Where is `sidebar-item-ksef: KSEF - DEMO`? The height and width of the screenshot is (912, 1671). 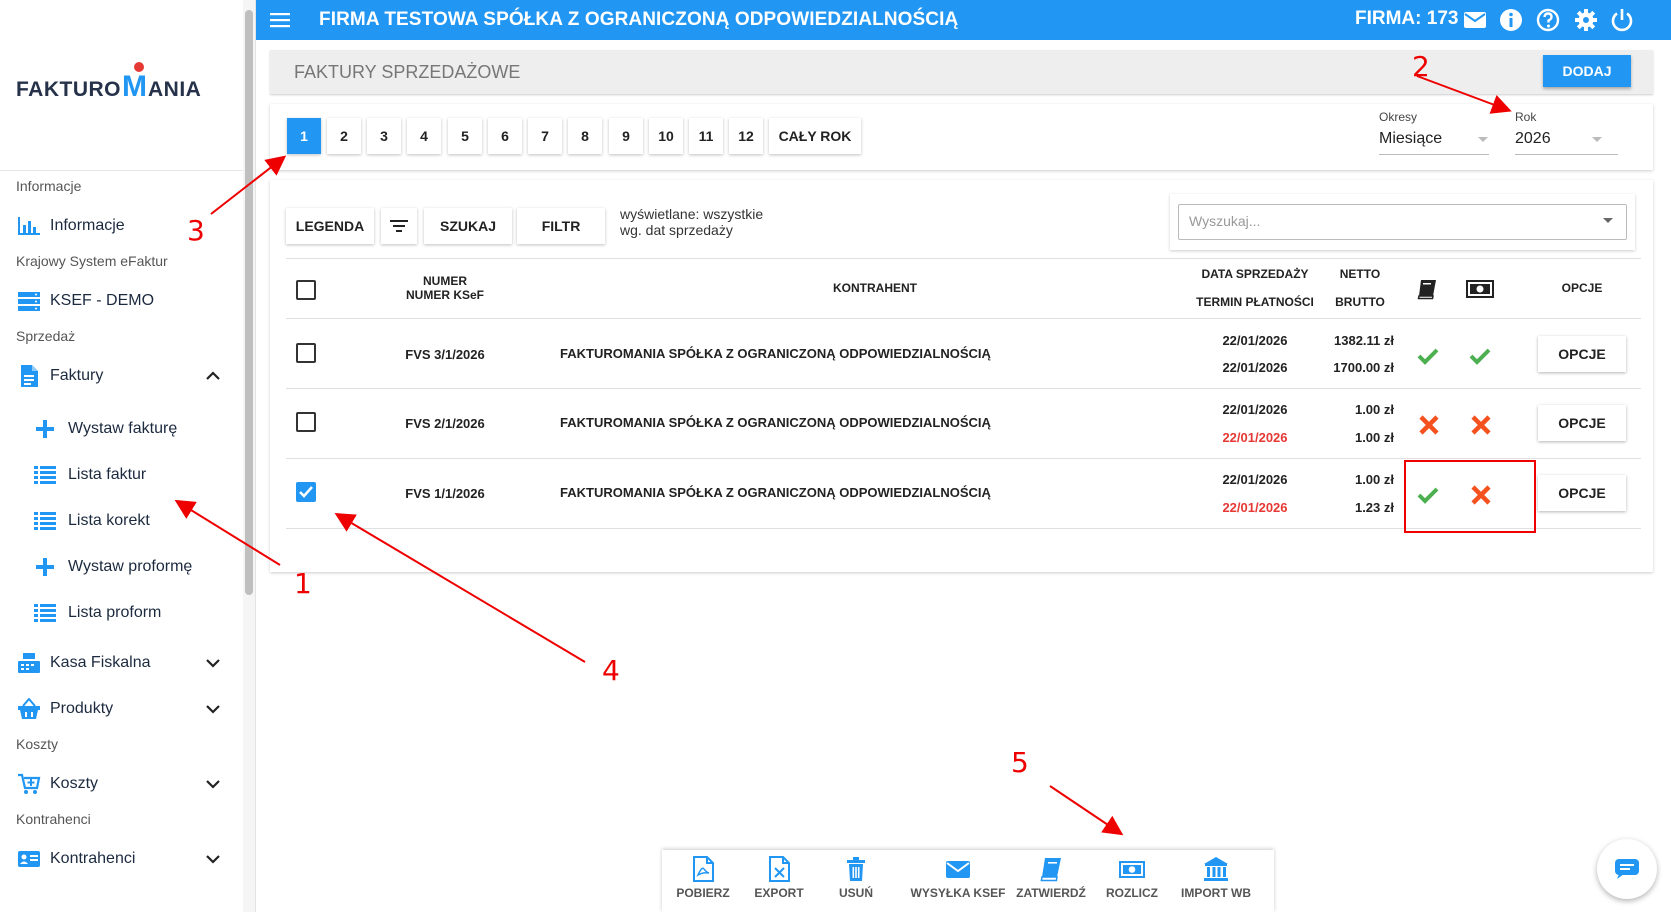
sidebar-item-ksef: KSEF - DEMO is located at coordinates (85, 301).